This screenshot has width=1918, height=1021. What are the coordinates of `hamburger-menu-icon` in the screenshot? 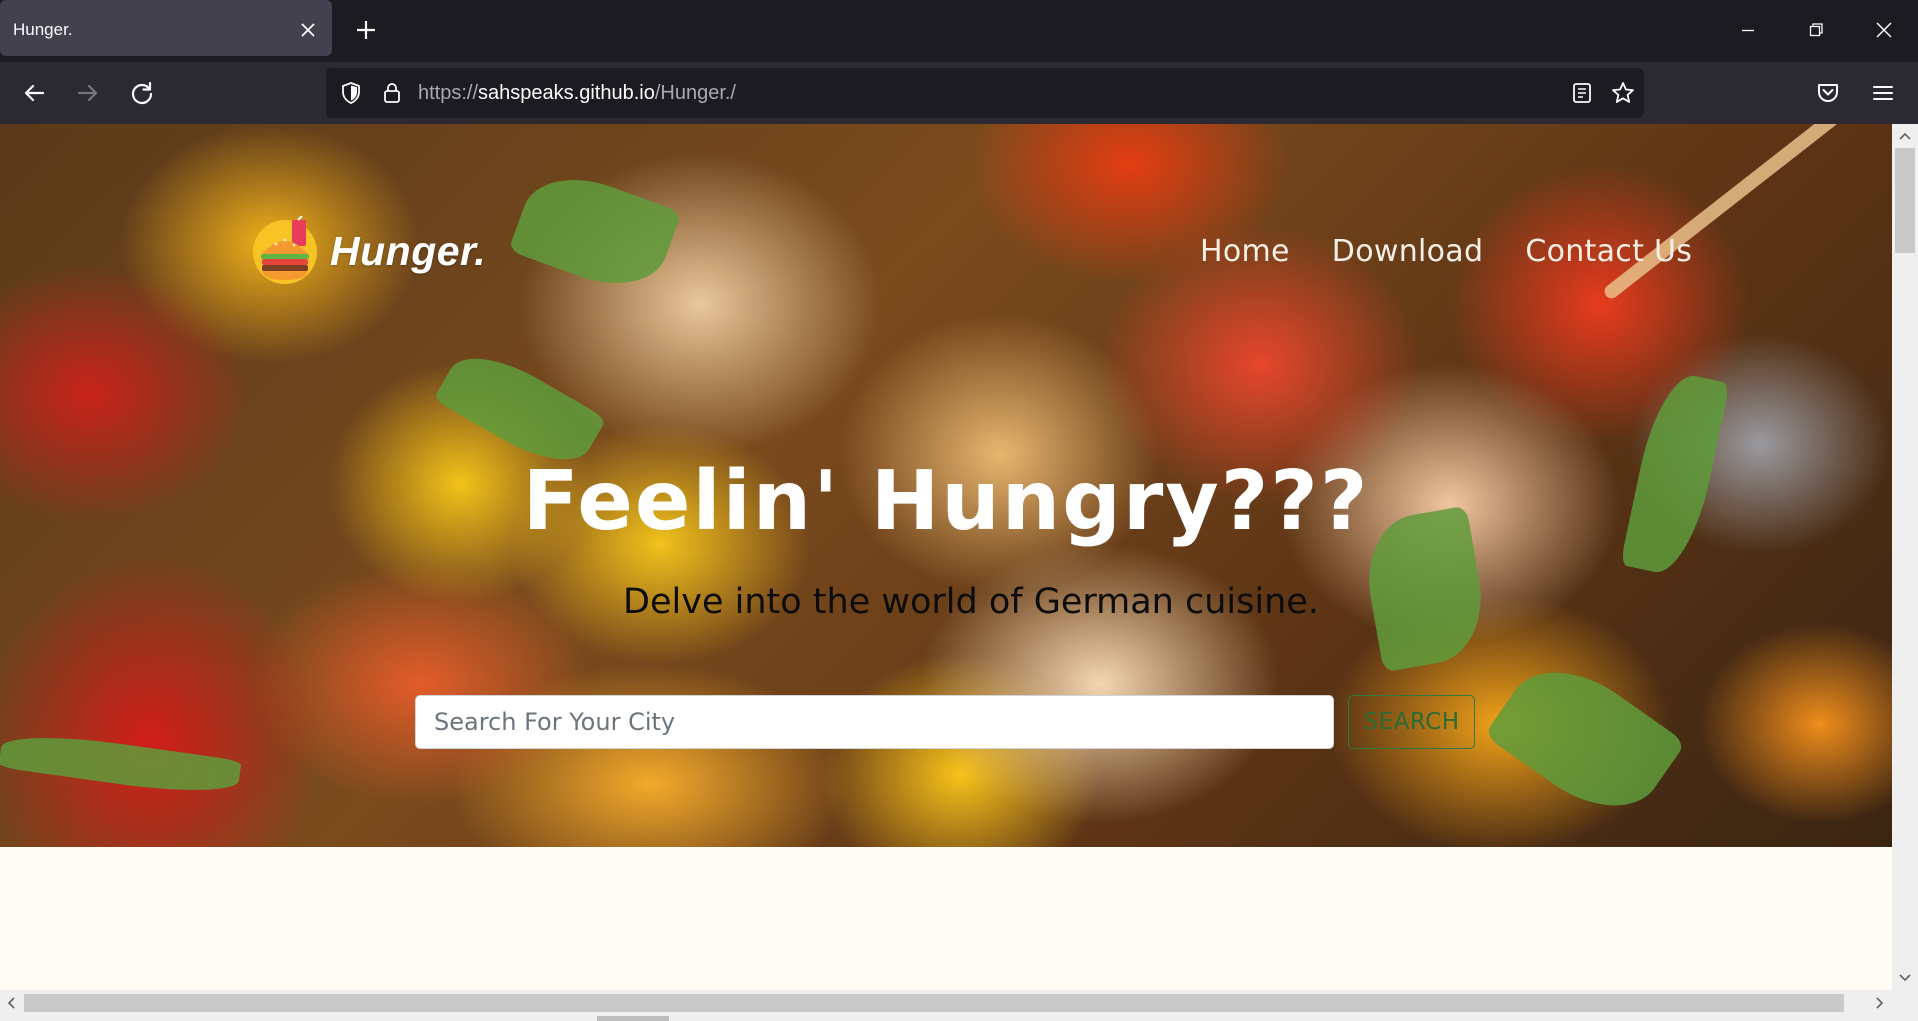 It's located at (1883, 93).